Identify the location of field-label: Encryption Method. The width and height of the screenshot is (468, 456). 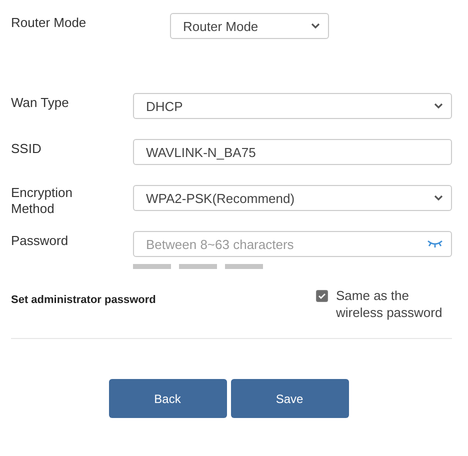
(42, 201).